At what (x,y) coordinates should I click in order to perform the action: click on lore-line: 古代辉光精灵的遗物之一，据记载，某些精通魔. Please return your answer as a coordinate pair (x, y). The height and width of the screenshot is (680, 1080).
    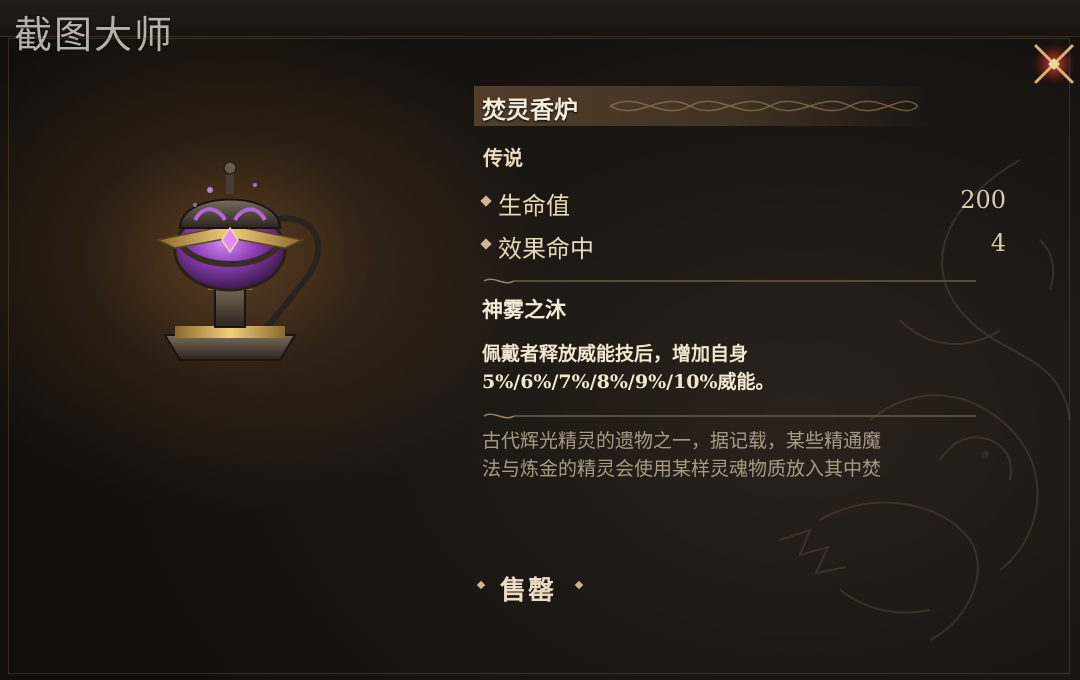
    Looking at the image, I should click on (682, 441).